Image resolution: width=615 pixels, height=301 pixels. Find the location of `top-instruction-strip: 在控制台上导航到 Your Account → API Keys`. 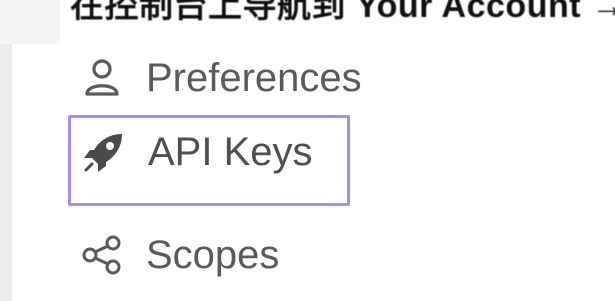

top-instruction-strip: 在控制台上导航到 Your Account → API Keys is located at coordinates (307, 22).